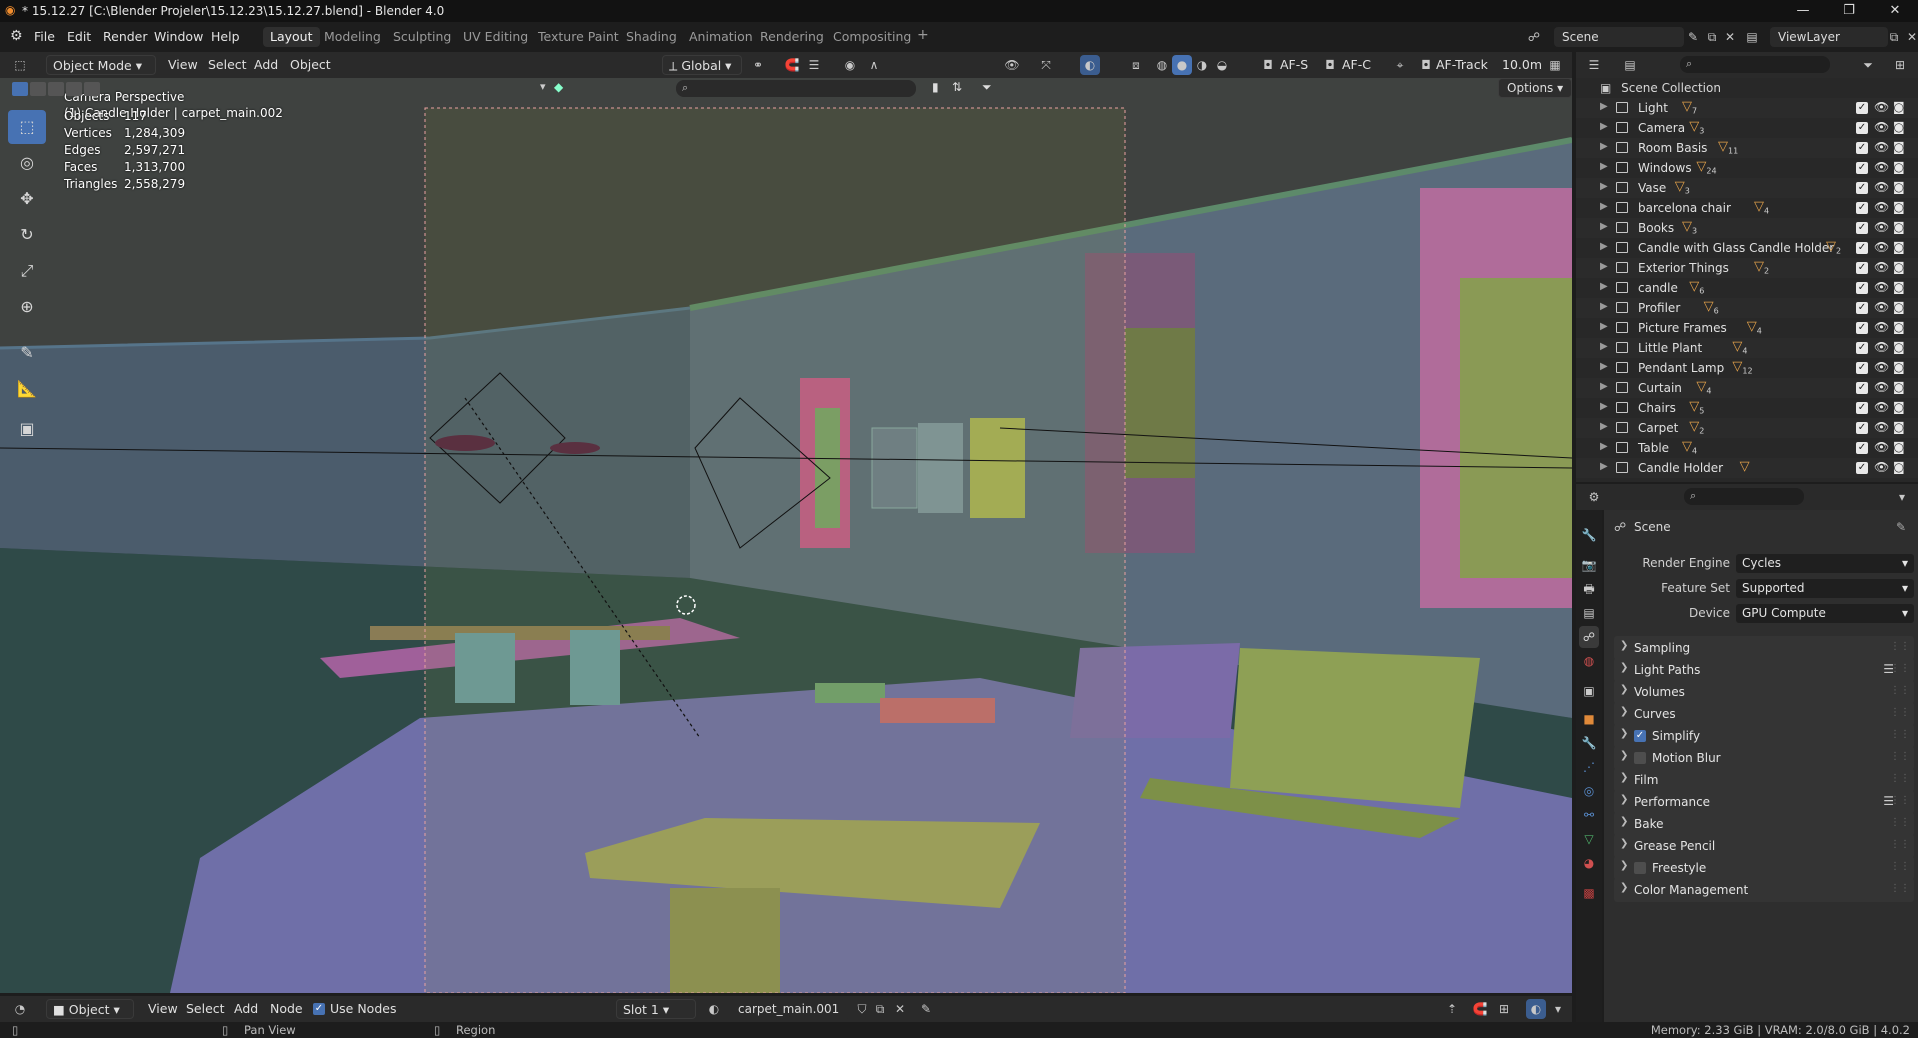  Describe the element at coordinates (1747, 348) in the screenshot. I see `outliner-row: ▶ Little Plant ▽4 ✓ 👁 ◙` at that location.